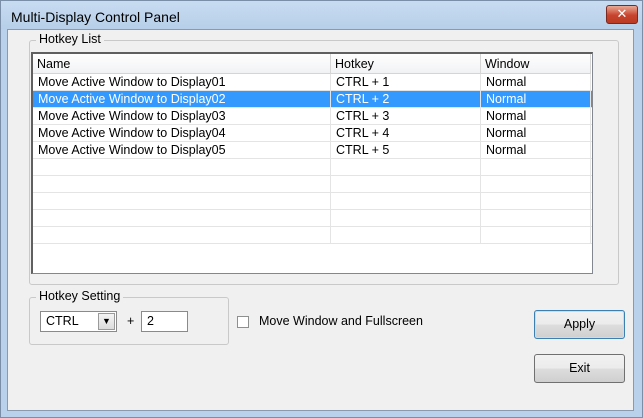 The image size is (643, 418). I want to click on plus-label: +, so click(131, 321).